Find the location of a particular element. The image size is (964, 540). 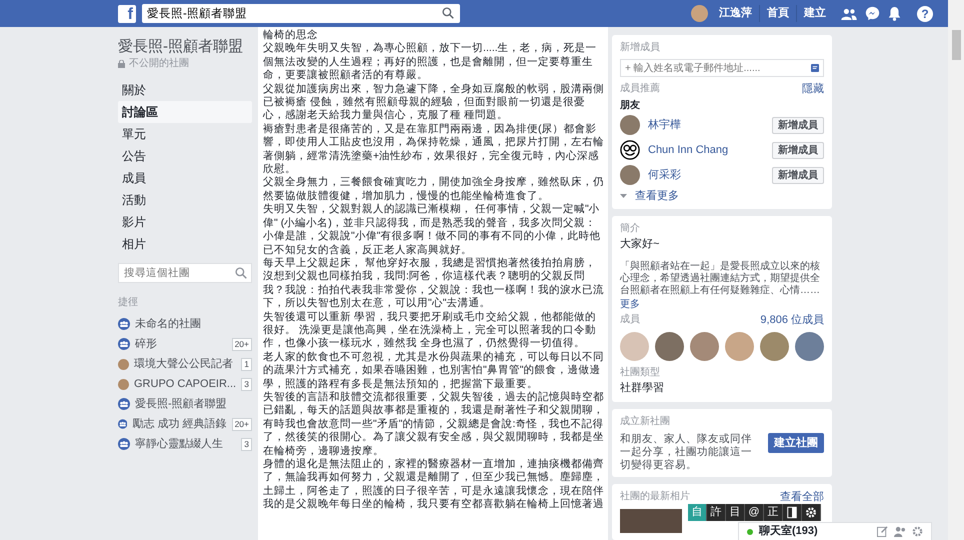

more-link: 更多 is located at coordinates (722, 304).